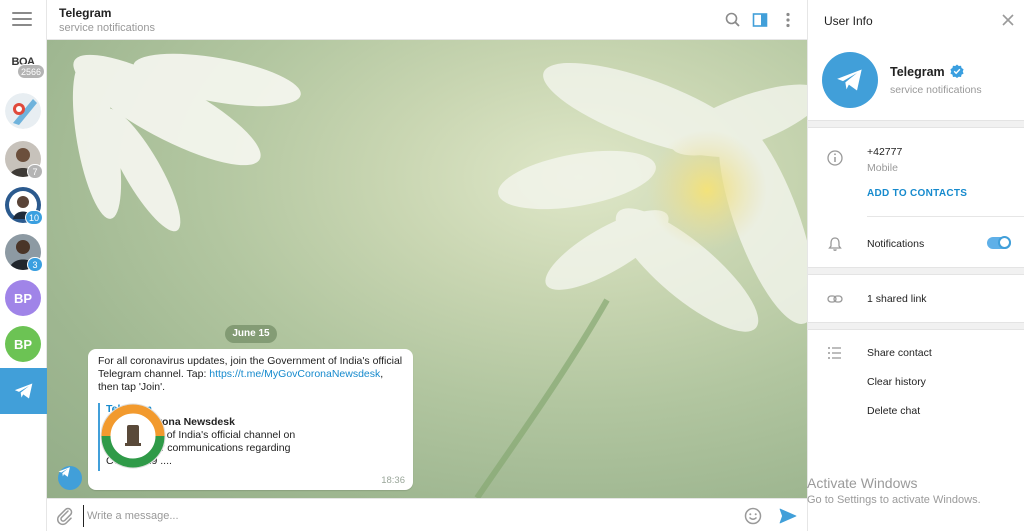 This screenshot has width=1024, height=531. Describe the element at coordinates (24, 160) in the screenshot. I see `chat-item-person-1: 7` at that location.